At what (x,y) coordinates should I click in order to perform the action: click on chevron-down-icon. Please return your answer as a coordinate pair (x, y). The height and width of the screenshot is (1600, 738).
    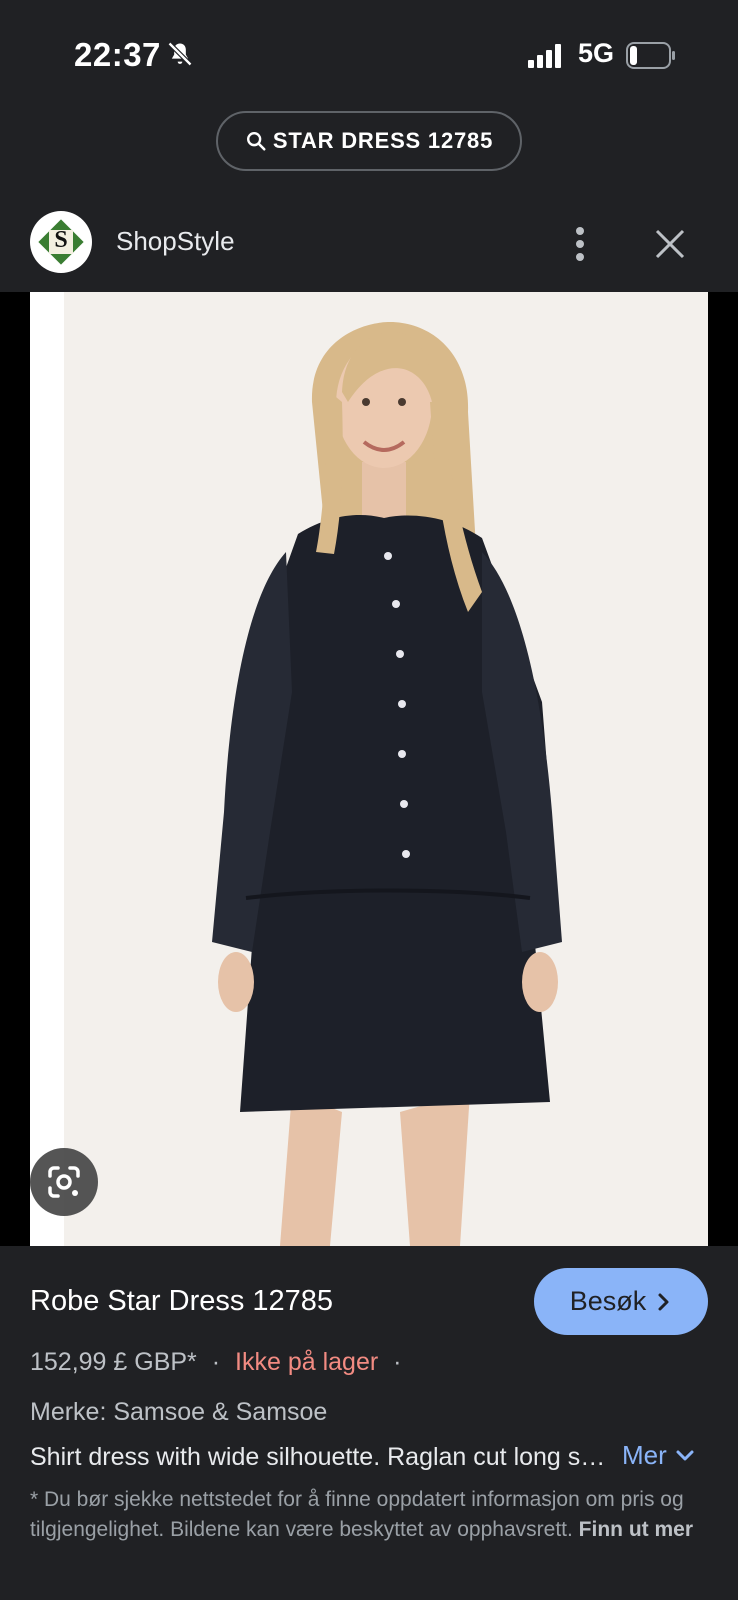
    Looking at the image, I should click on (685, 1455).